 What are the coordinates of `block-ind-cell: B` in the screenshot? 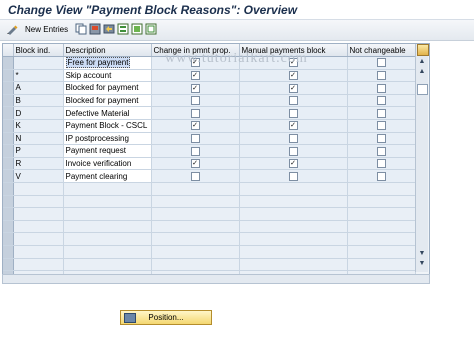 It's located at (38, 101).